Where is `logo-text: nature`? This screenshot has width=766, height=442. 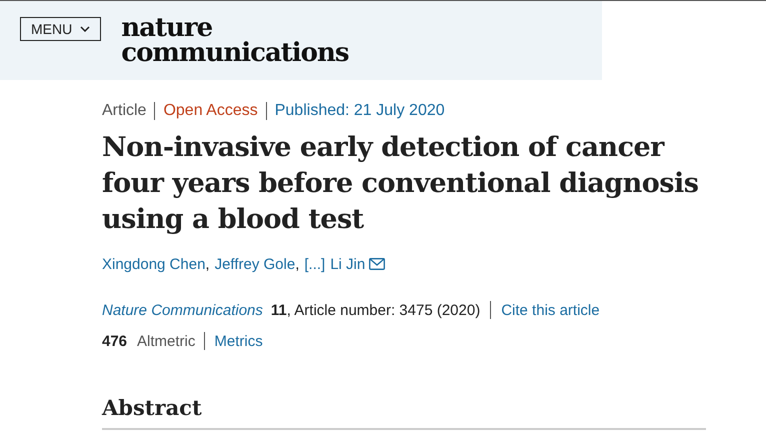 logo-text: nature is located at coordinates (166, 28).